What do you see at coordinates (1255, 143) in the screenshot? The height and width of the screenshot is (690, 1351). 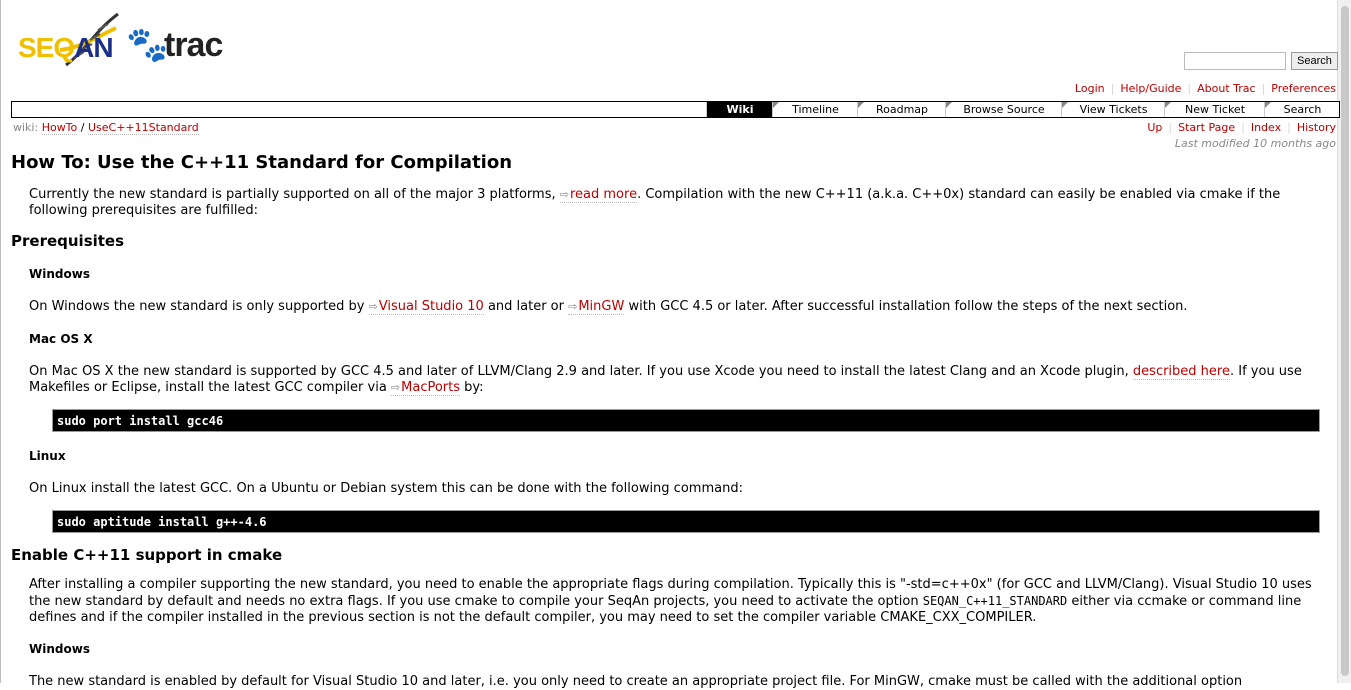 I see `last-modified: Last modified 10 months ago` at bounding box center [1255, 143].